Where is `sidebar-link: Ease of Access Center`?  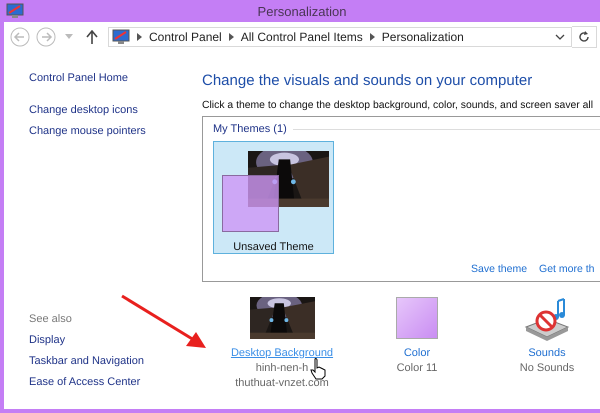
sidebar-link: Ease of Access Center is located at coordinates (84, 382).